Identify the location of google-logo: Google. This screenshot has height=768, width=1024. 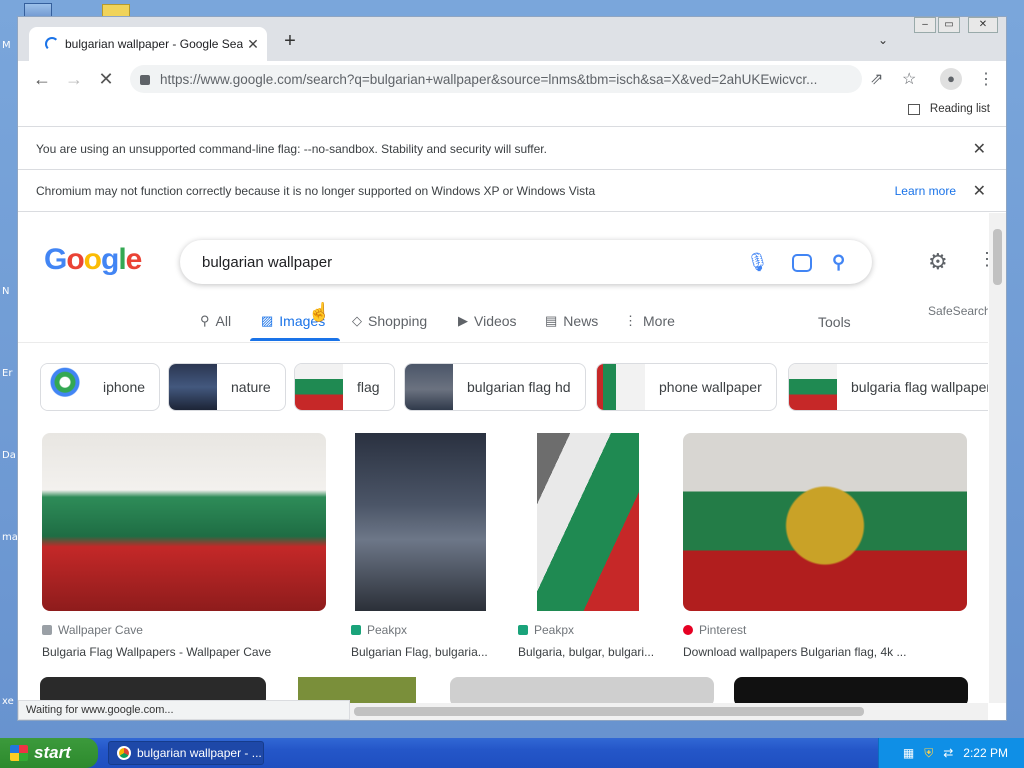
(93, 260).